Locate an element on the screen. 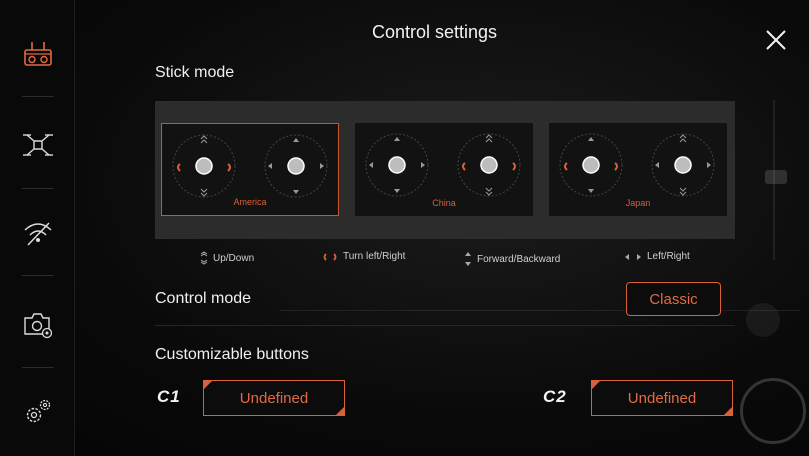 The height and width of the screenshot is (456, 809). stick-mode-america: America is located at coordinates (250, 169).